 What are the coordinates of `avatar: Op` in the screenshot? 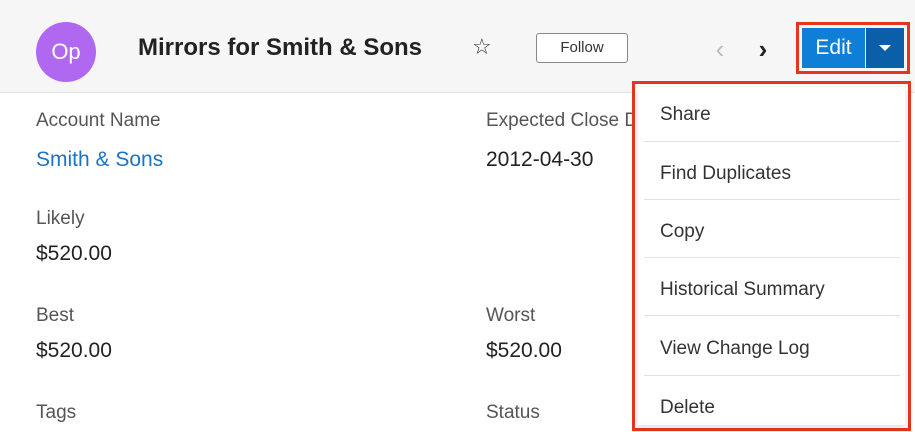 It's located at (66, 52).